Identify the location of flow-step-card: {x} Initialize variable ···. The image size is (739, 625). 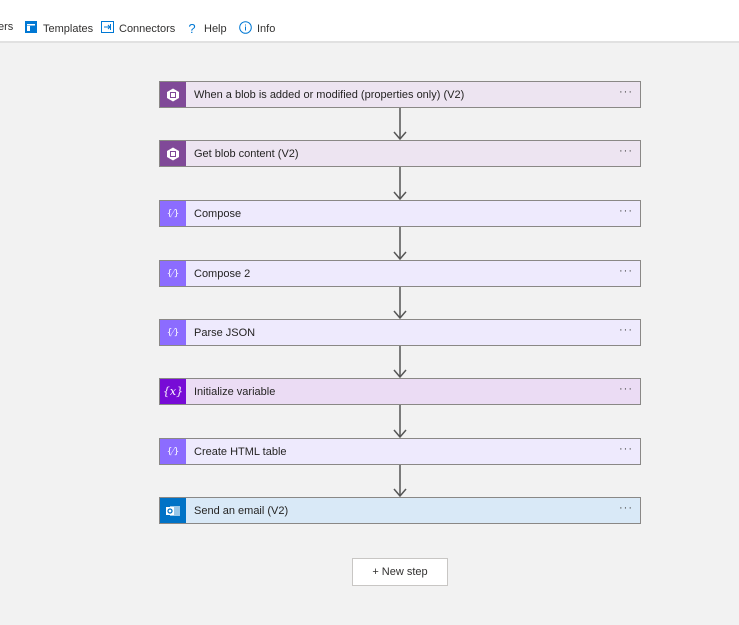
(400, 391).